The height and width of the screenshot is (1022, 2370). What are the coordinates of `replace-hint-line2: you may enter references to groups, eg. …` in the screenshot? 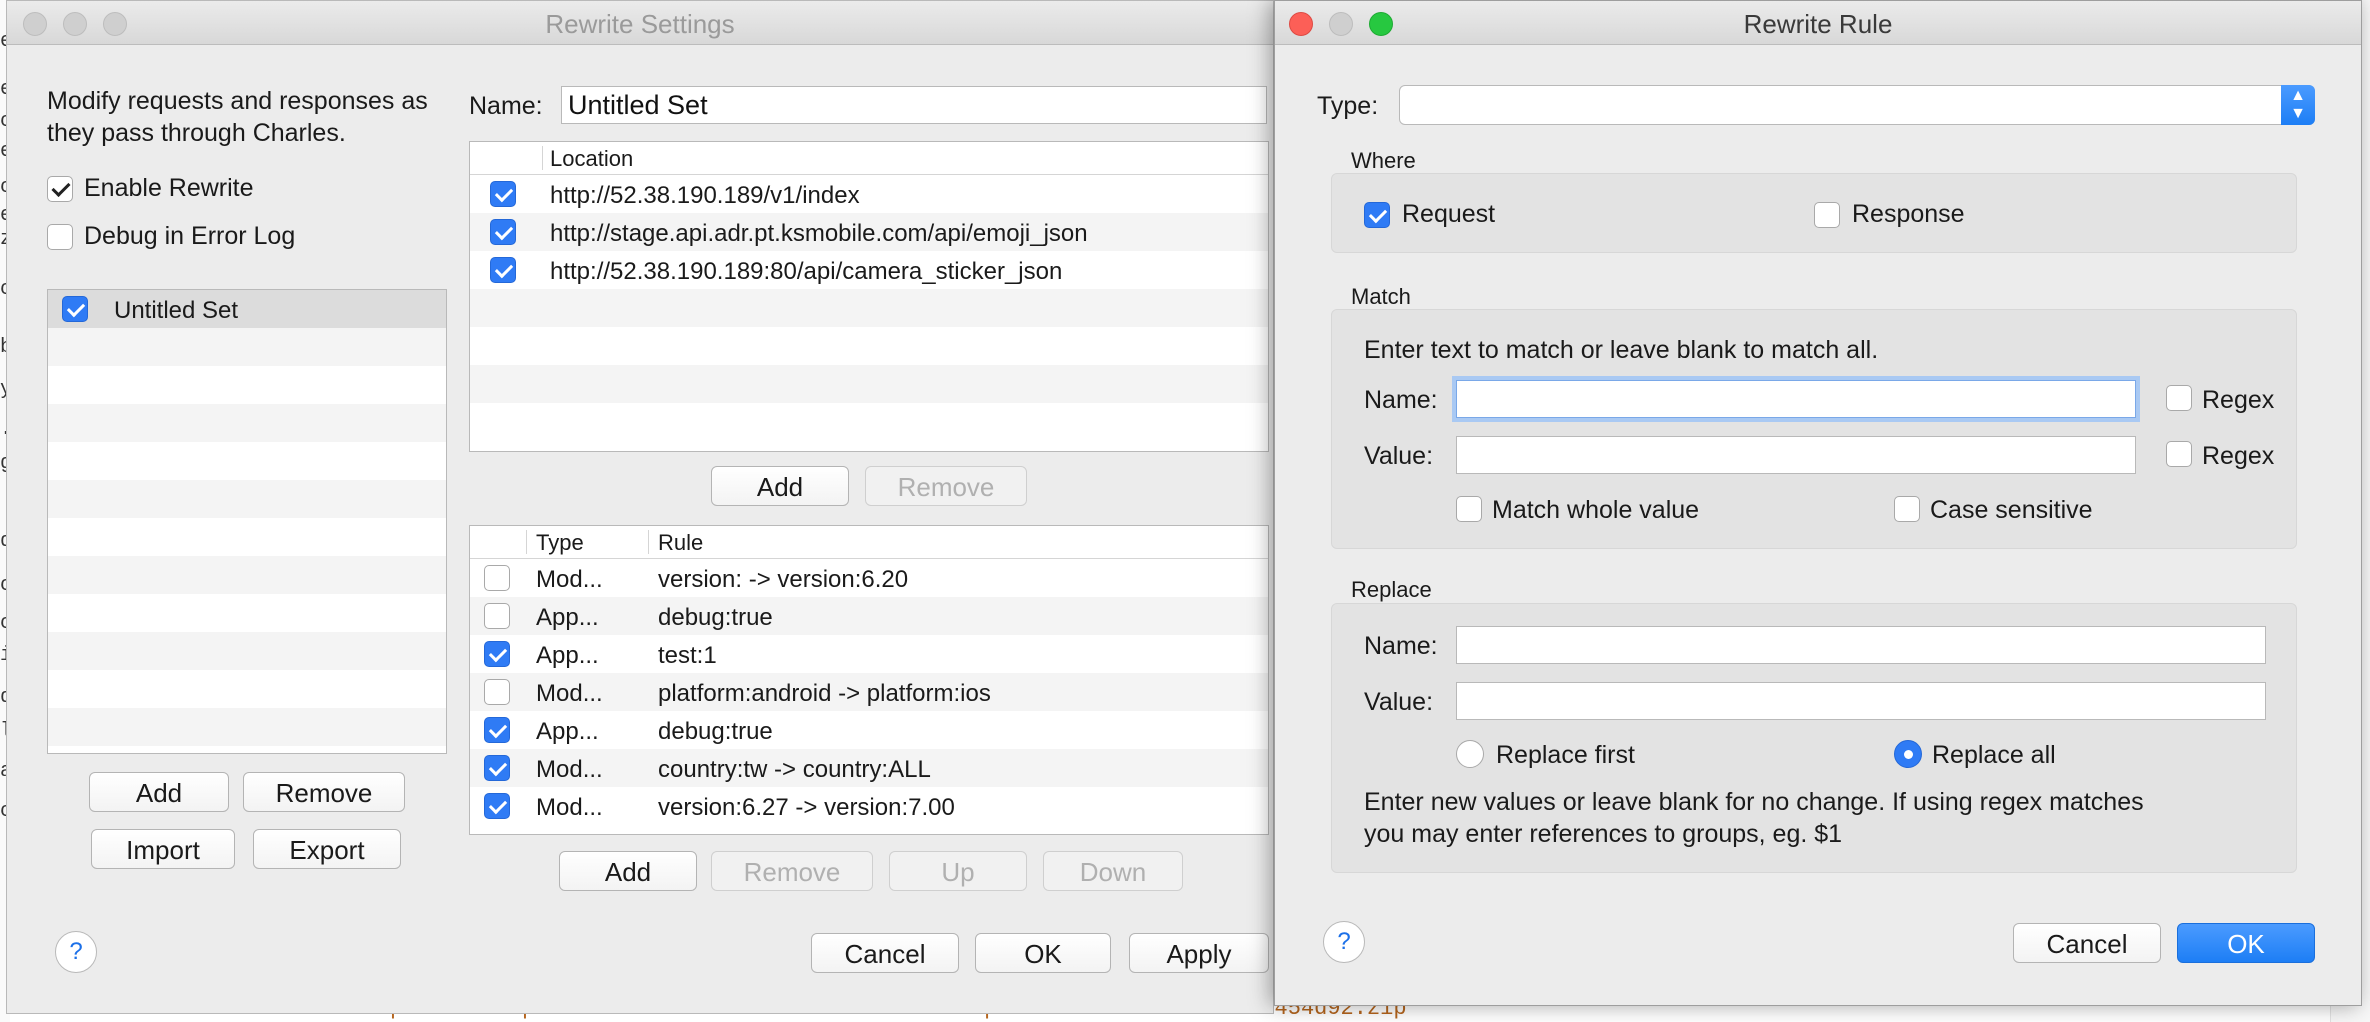 It's located at (1603, 834).